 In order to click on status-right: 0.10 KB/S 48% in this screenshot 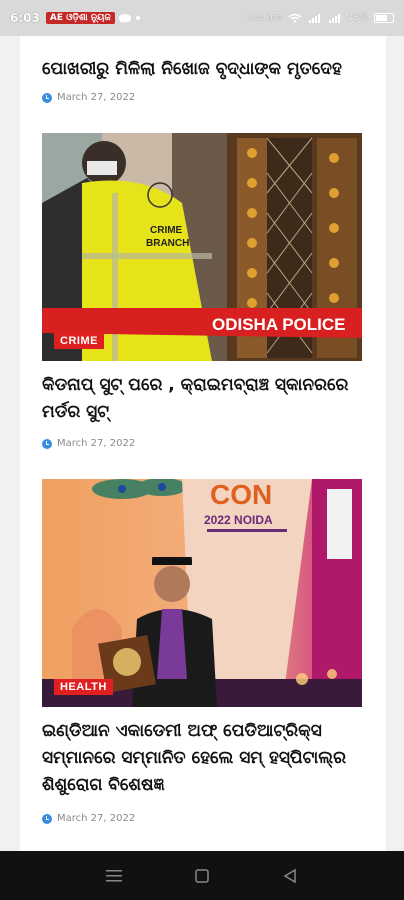, I will do `click(321, 18)`.